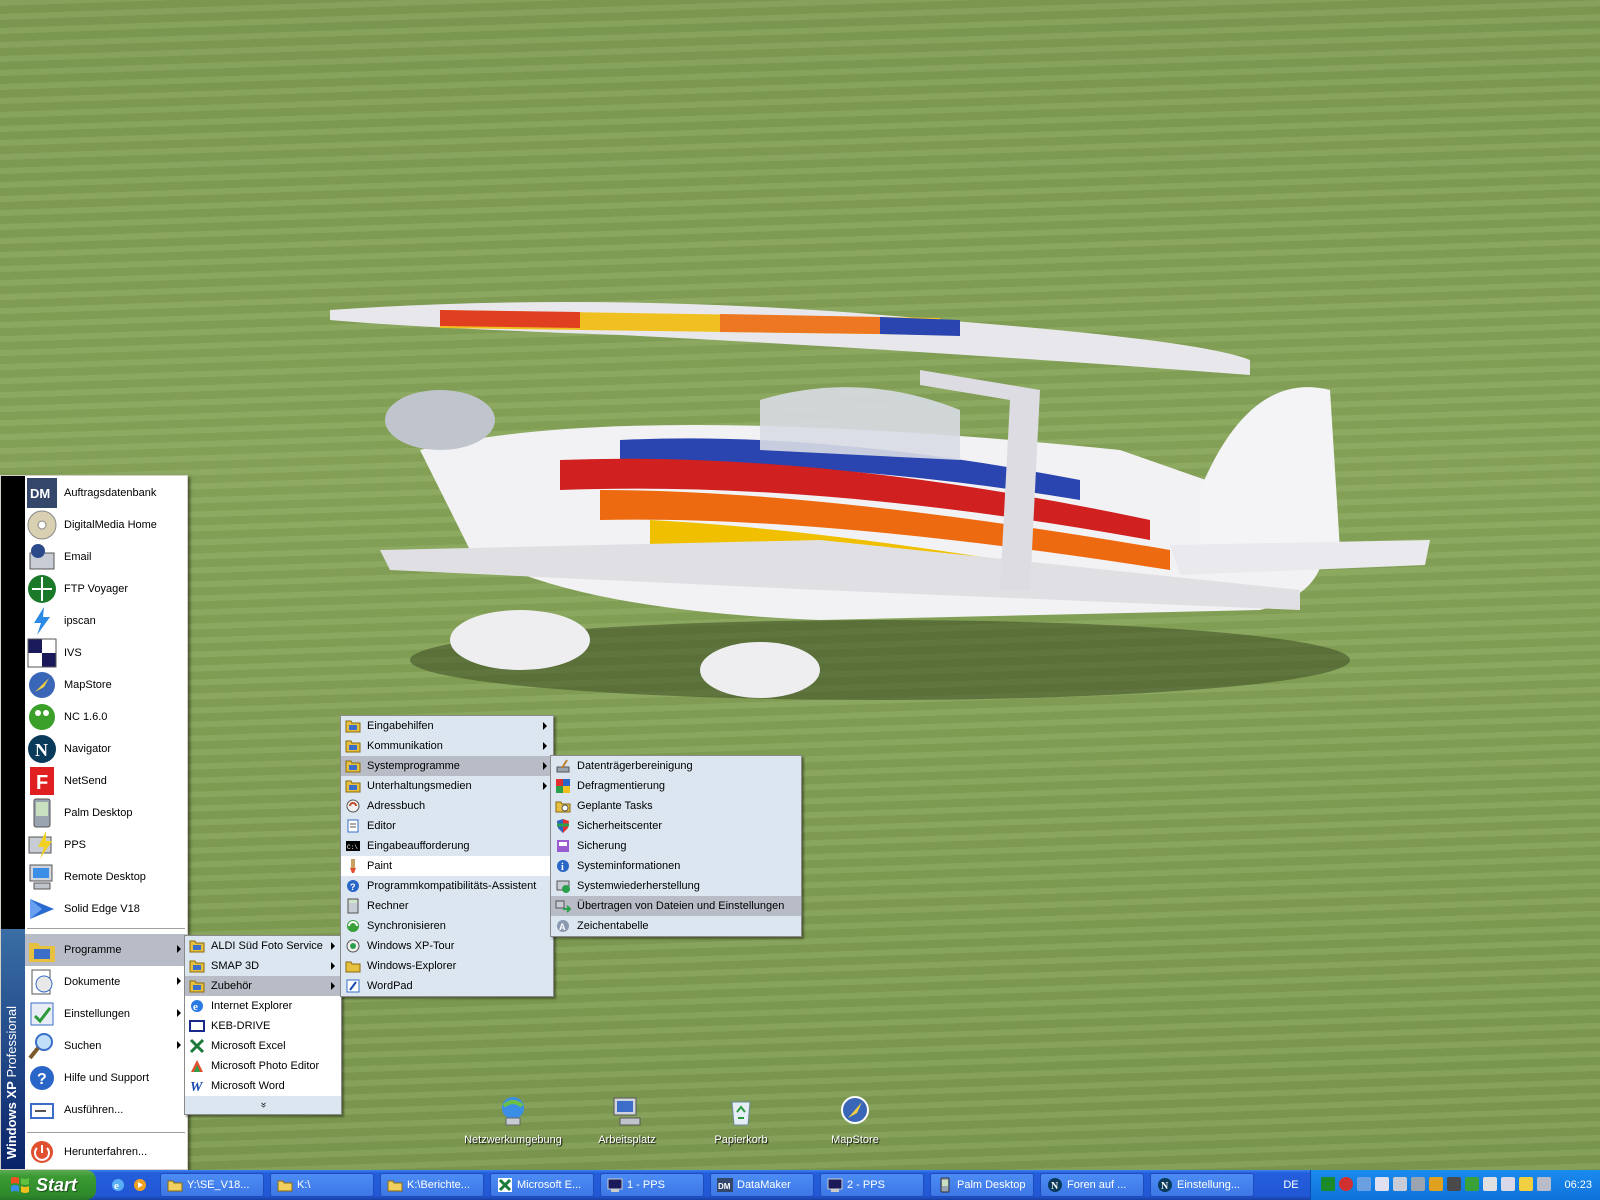 The height and width of the screenshot is (1200, 1600). What do you see at coordinates (447, 806) in the screenshot?
I see `menu-item-adressbuch: Adressbuch` at bounding box center [447, 806].